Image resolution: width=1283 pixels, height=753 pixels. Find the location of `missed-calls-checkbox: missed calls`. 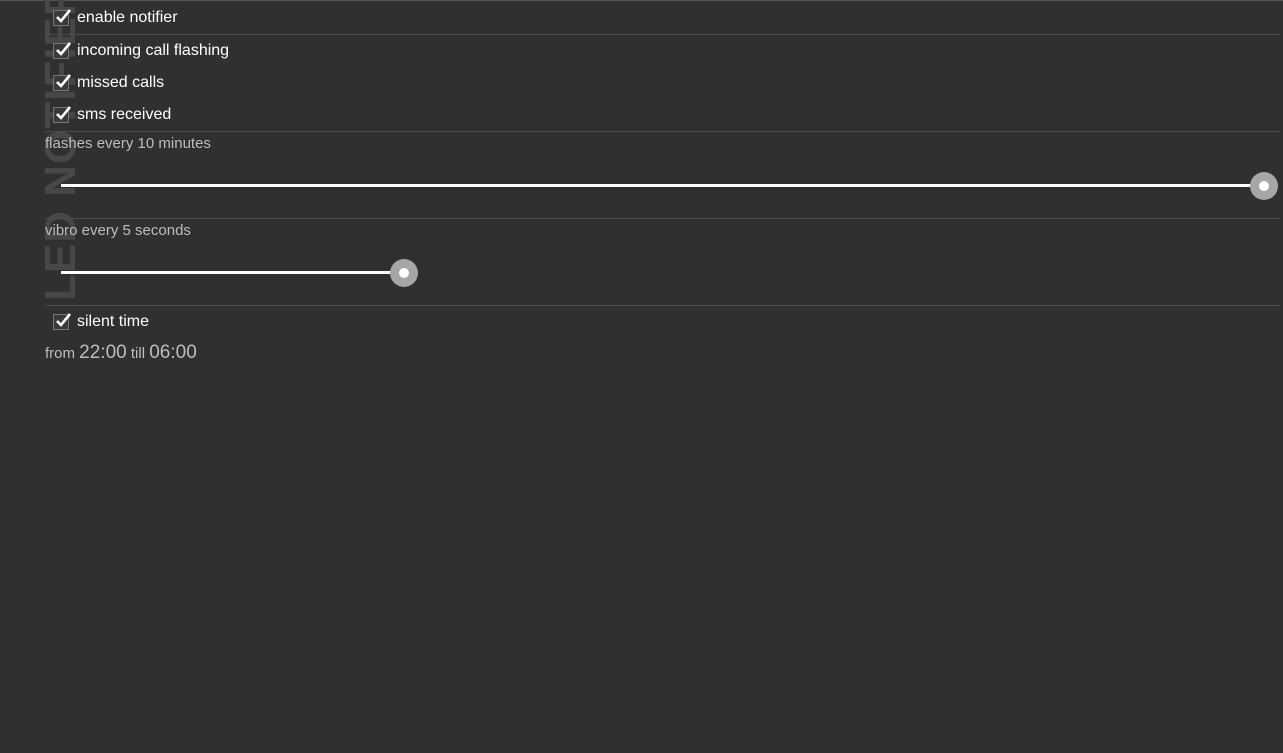

missed-calls-checkbox: missed calls is located at coordinates (108, 83).